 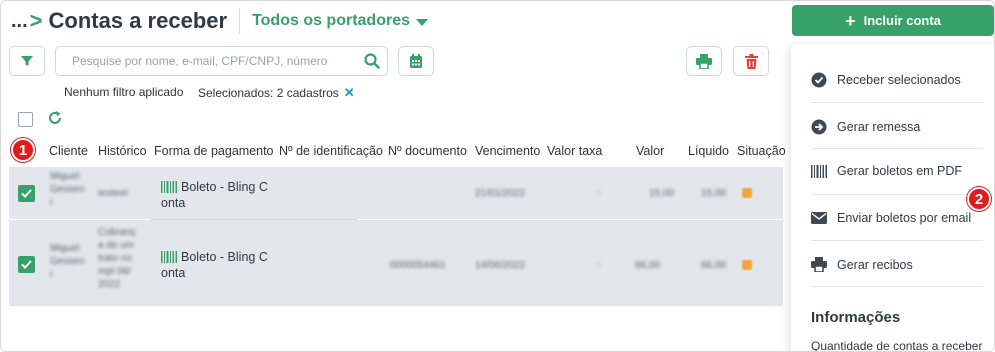 What do you see at coordinates (648, 265) in the screenshot?
I see `cell-valor: 66,00` at bounding box center [648, 265].